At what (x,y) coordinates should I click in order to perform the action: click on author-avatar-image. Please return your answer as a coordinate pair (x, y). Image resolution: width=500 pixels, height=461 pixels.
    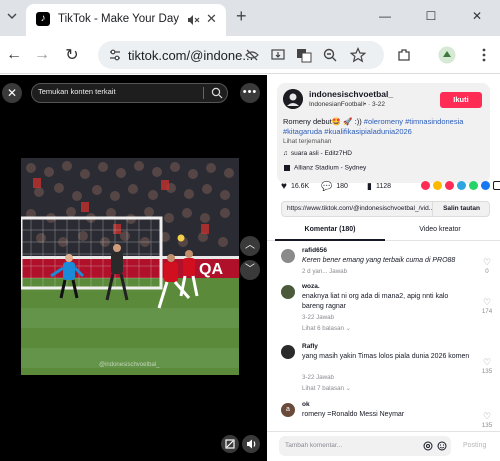
    Looking at the image, I should click on (293, 99).